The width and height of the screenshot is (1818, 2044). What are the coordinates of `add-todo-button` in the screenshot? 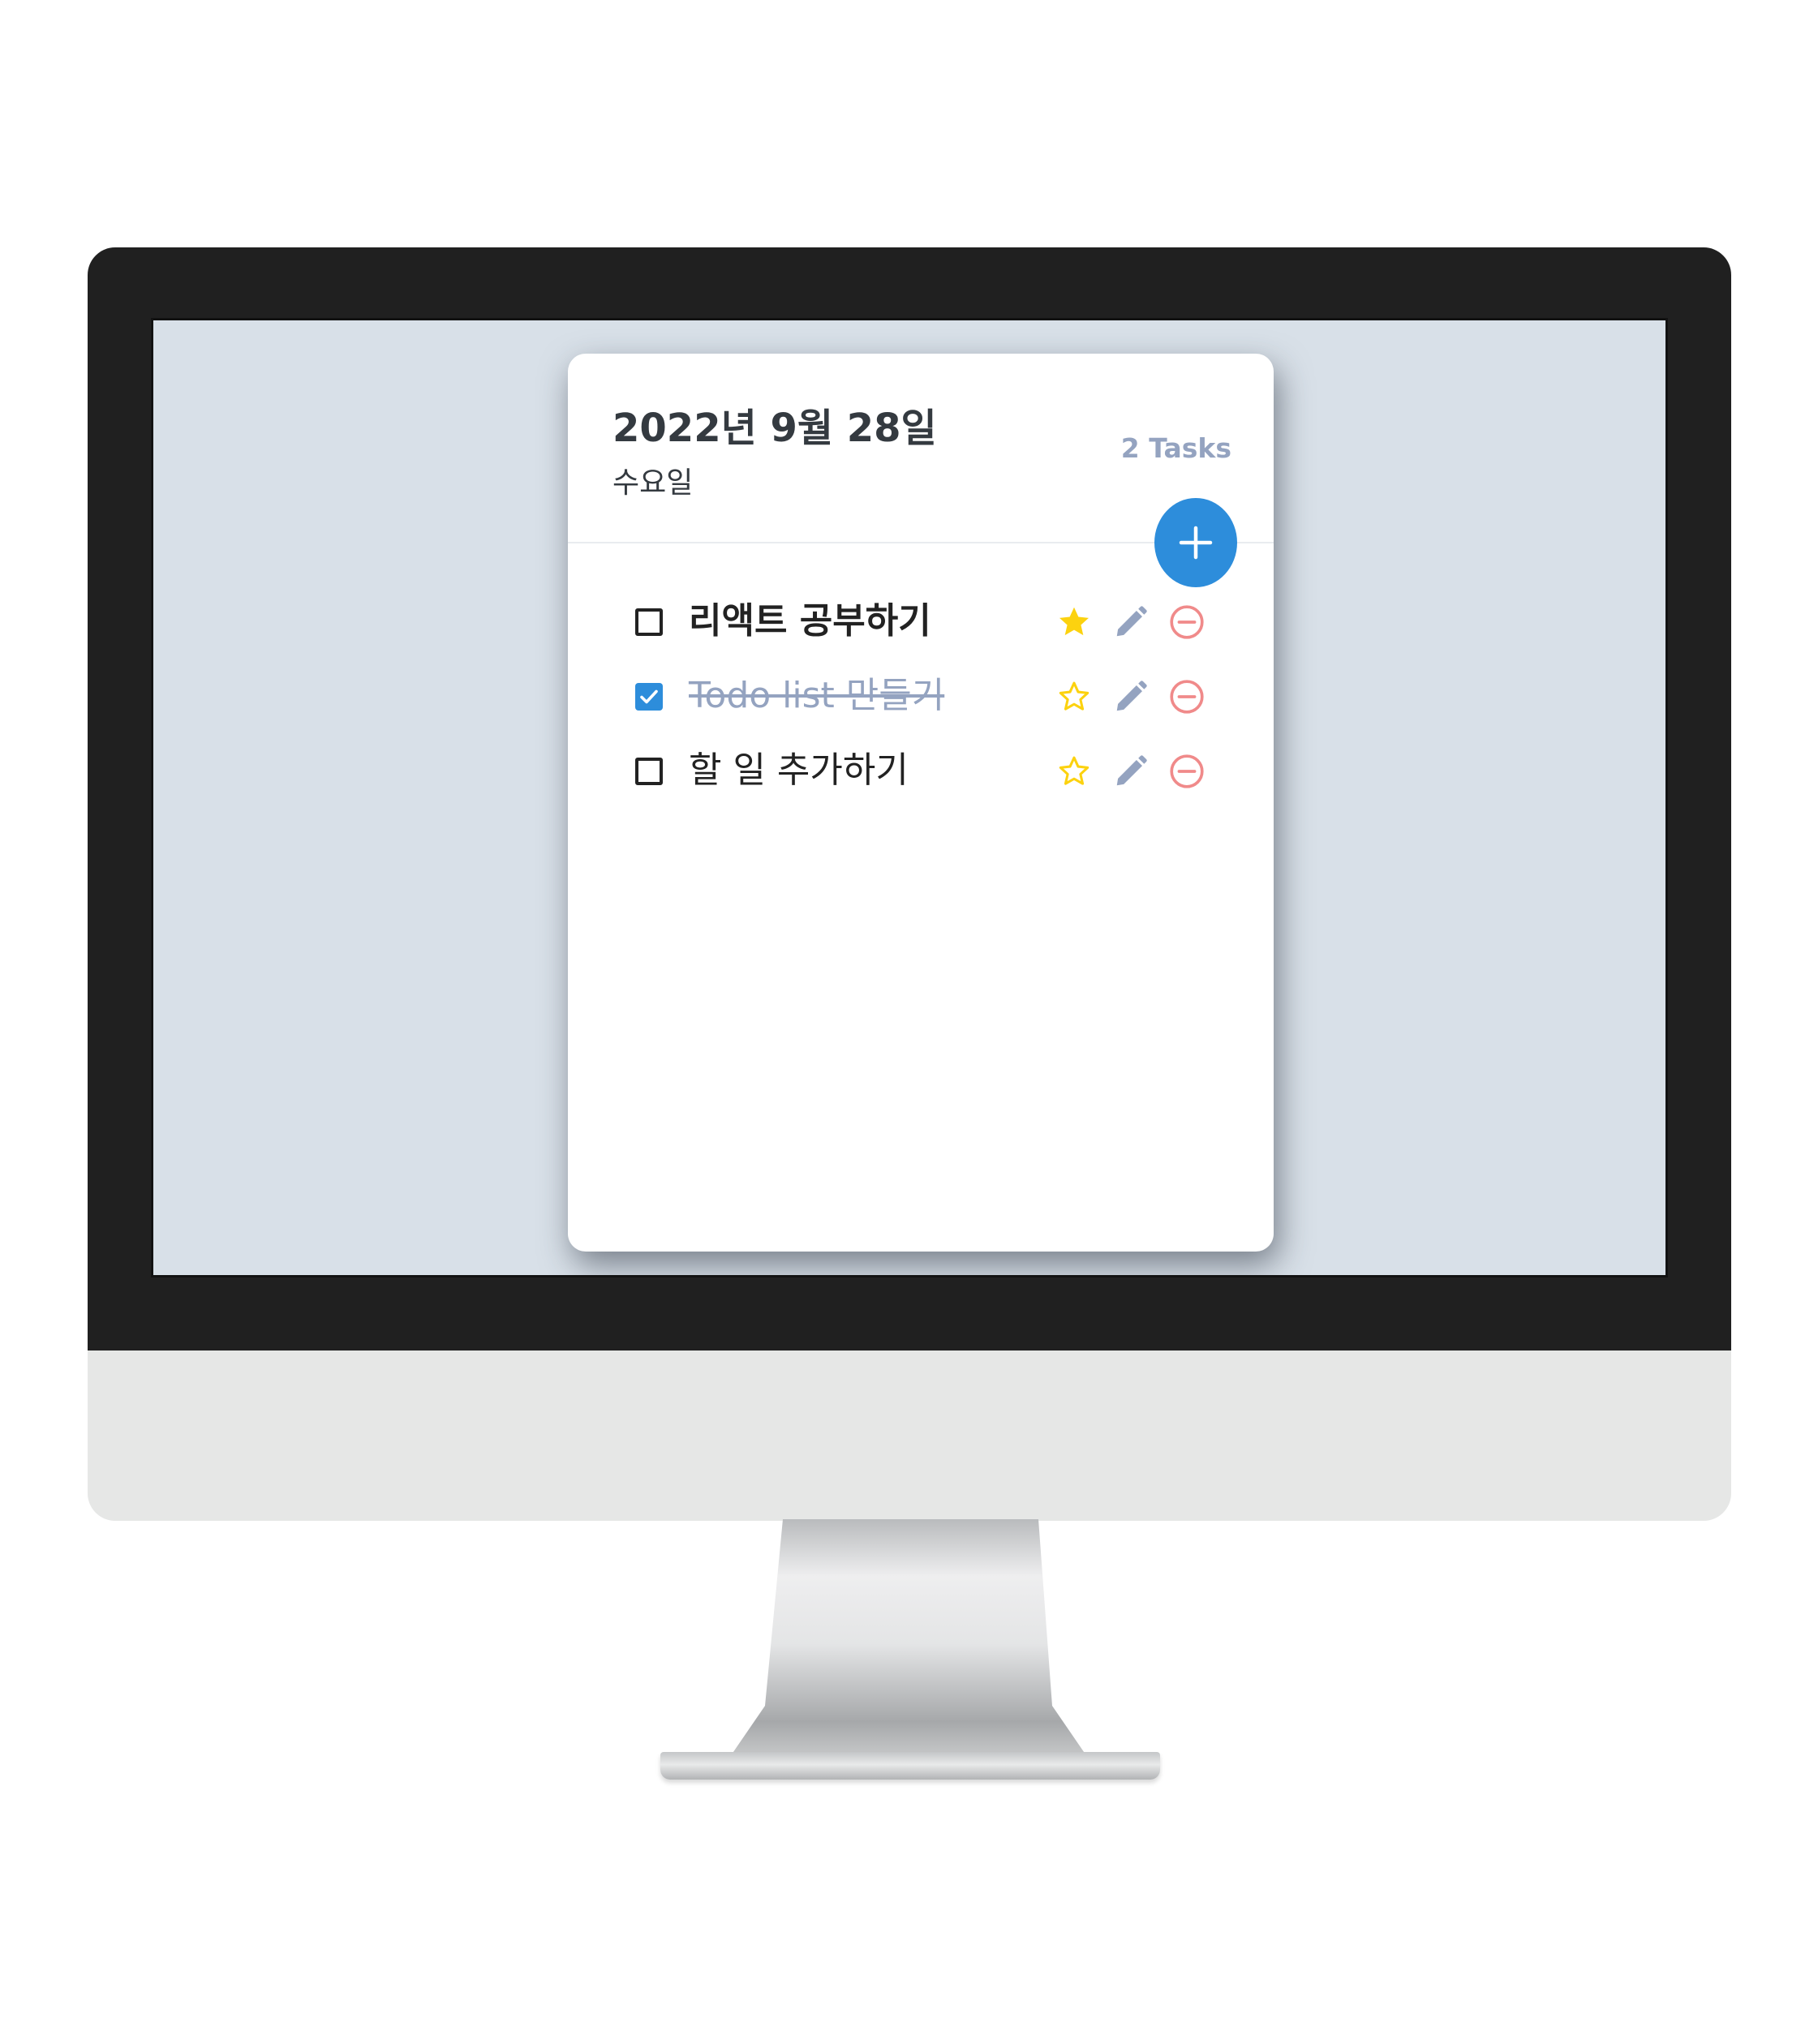 It's located at (1195, 542).